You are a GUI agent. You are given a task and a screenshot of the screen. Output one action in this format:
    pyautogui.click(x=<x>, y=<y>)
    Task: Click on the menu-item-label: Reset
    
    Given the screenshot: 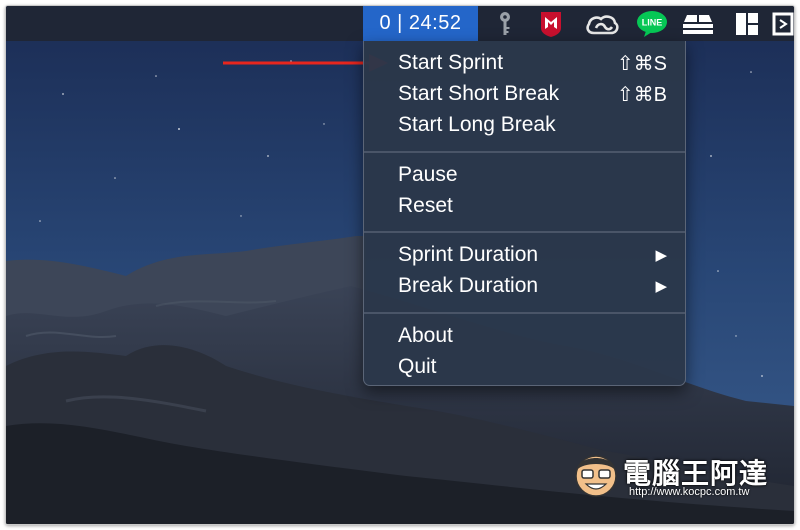 What is the action you would take?
    pyautogui.click(x=425, y=205)
    